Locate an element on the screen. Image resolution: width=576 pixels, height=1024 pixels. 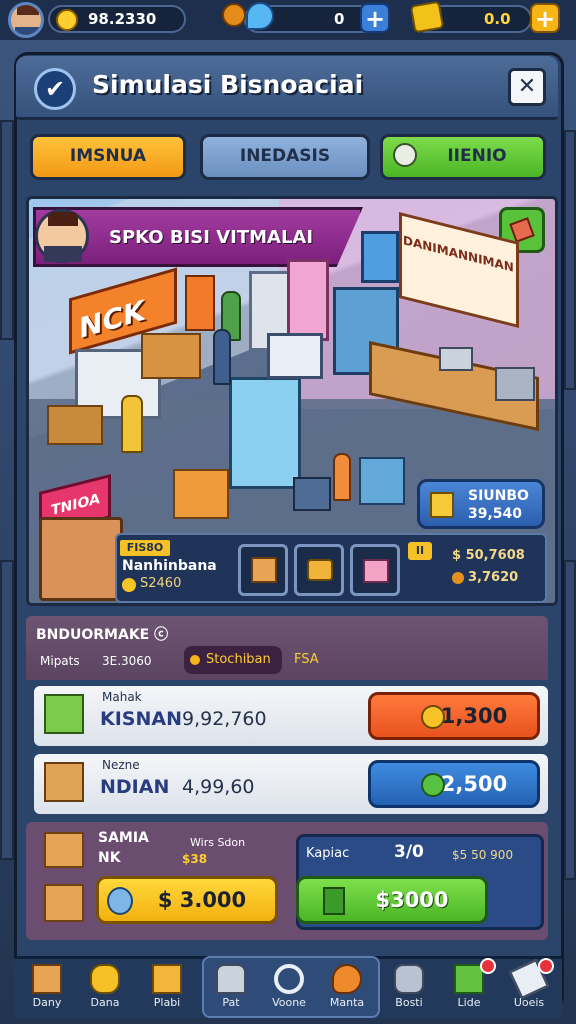
kapital-price: $5 50 900 is located at coordinates (483, 855).